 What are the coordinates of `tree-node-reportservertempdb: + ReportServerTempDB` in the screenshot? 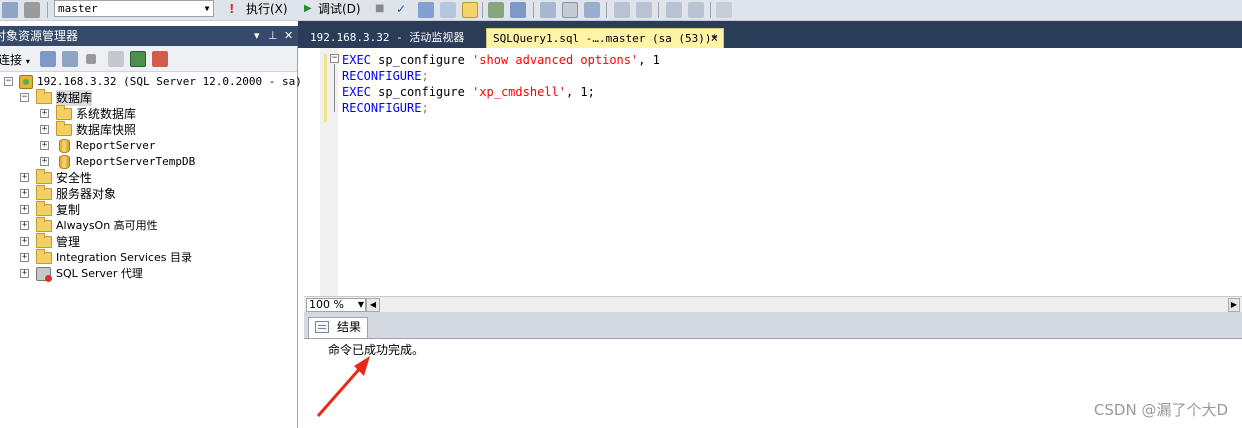 It's located at (148, 162).